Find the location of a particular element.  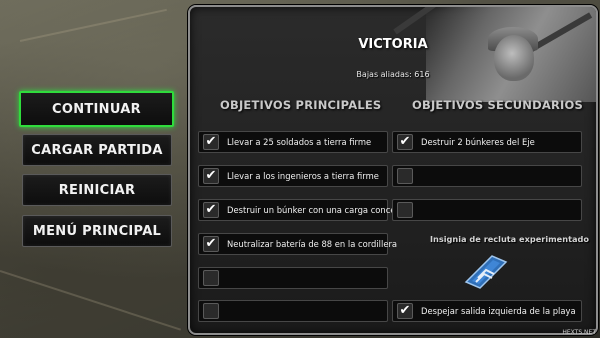

restart-button: REINICIAR is located at coordinates (97, 190).